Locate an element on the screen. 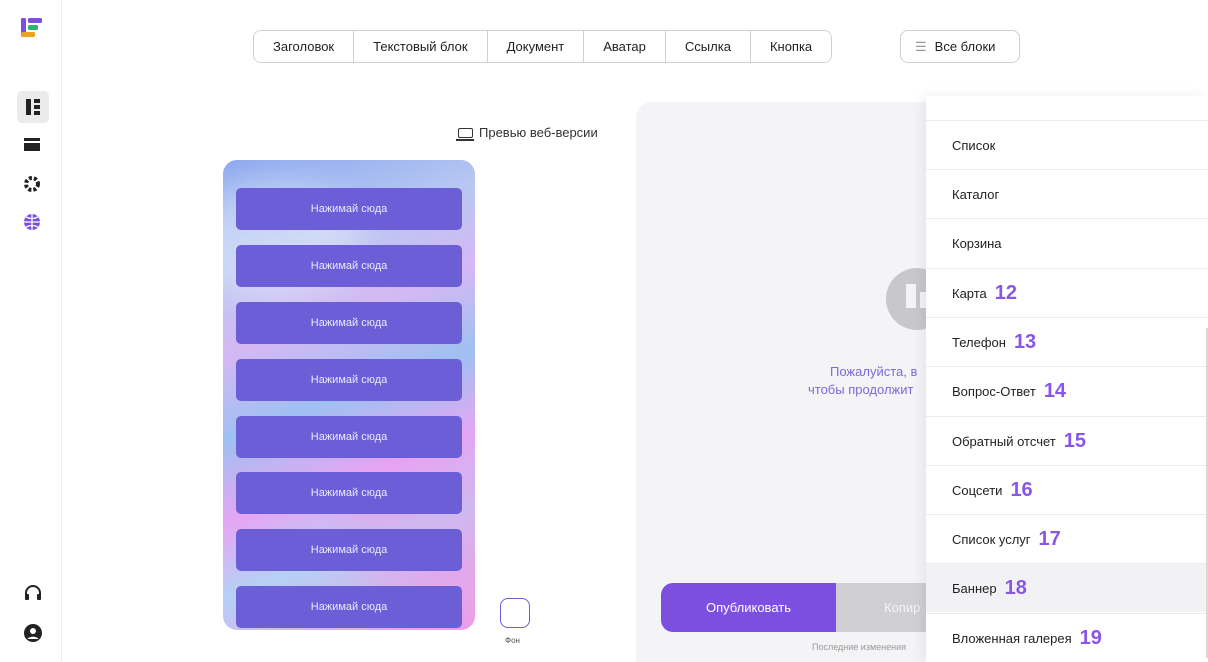 Image resolution: width=1208 pixels, height=662 pixels. toolbar-text-block-button: Текстовый блок is located at coordinates (421, 46).